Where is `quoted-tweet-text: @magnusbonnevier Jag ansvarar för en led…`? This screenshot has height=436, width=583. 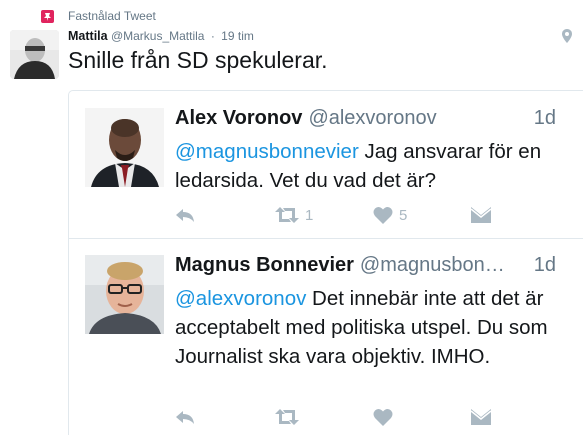 quoted-tweet-text: @magnusbonnevier Jag ansvarar för en led… is located at coordinates (370, 166).